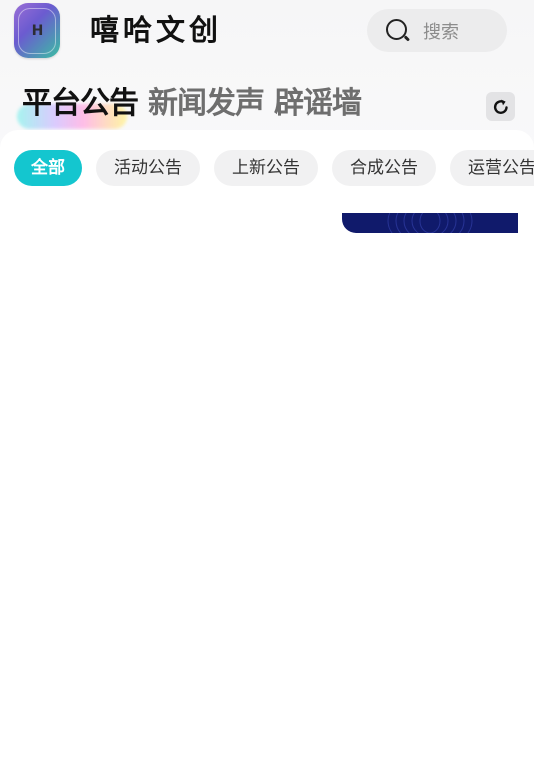 The height and width of the screenshot is (783, 534). What do you see at coordinates (441, 32) in the screenshot?
I see `search-placeholder: 搜索` at bounding box center [441, 32].